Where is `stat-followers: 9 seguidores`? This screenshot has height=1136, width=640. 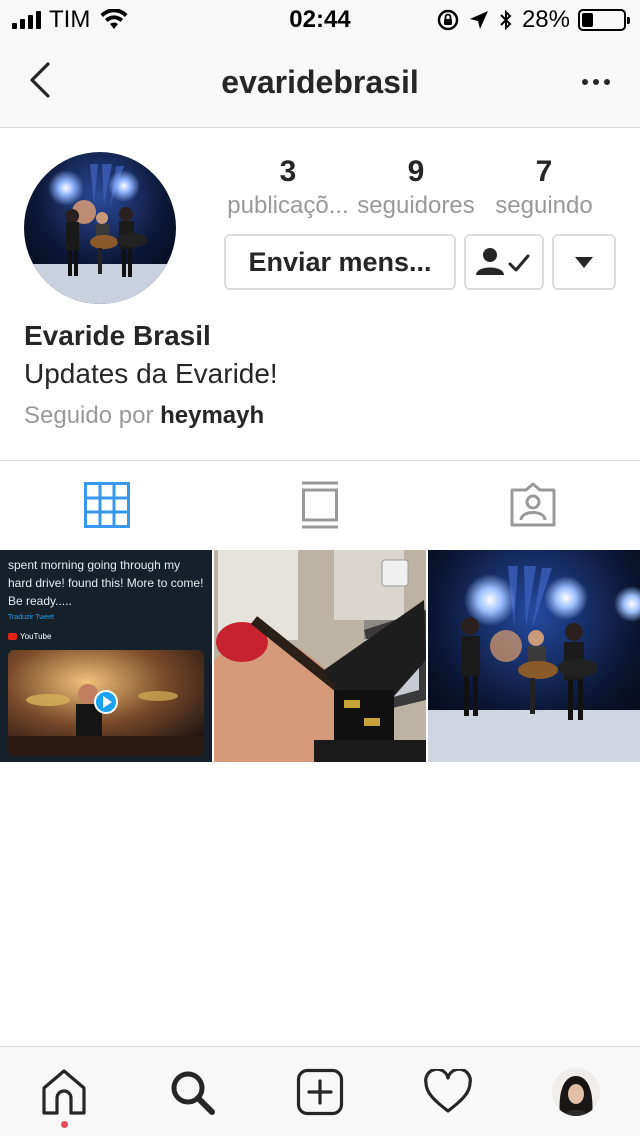
stat-followers: 9 seguidores is located at coordinates (416, 184).